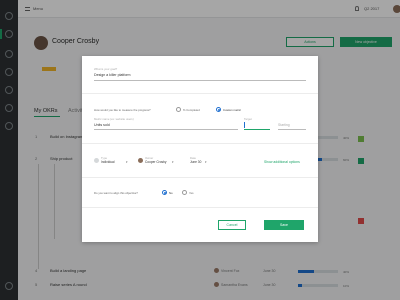 The image size is (400, 300). What do you see at coordinates (191, 110) in the screenshot?
I see `radio-completed-label: % Completed` at bounding box center [191, 110].